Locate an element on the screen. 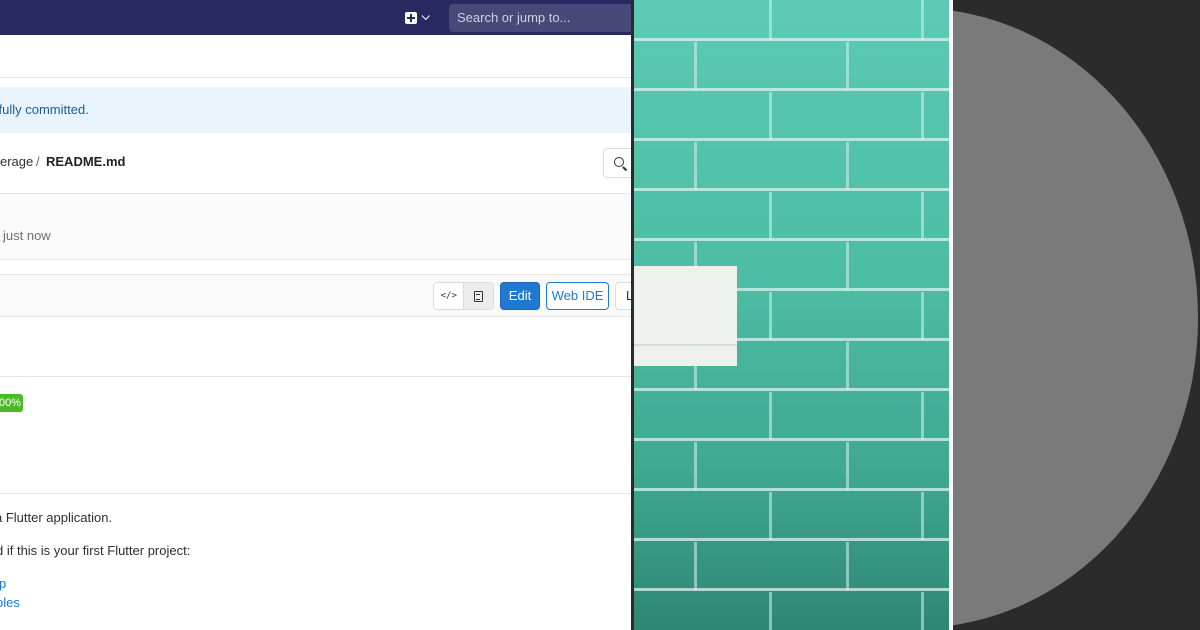 The image size is (1200, 630). viewer-toggle: </> is located at coordinates (463, 296).